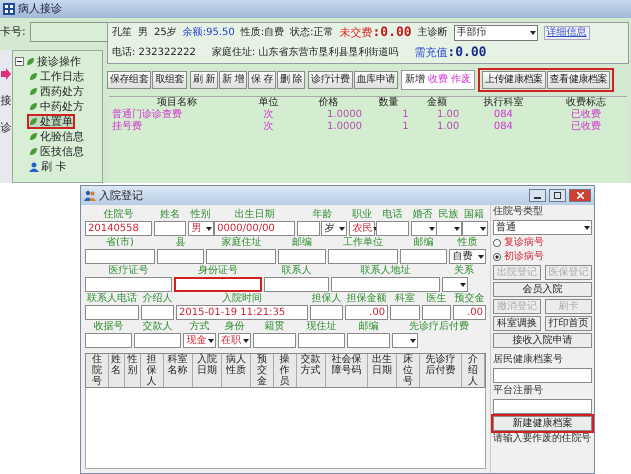  What do you see at coordinates (56, 91) in the screenshot?
I see `tree-item: 西药处方` at bounding box center [56, 91].